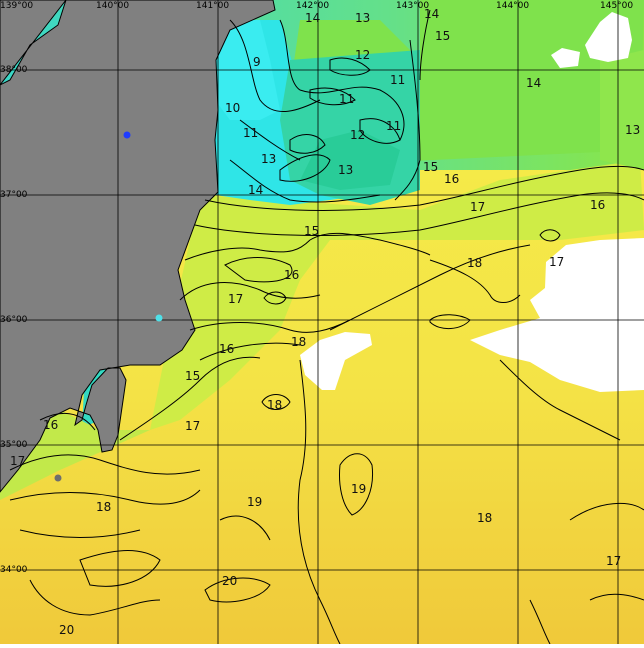  I want to click on lon-label: 142°00, so click(312, 6).